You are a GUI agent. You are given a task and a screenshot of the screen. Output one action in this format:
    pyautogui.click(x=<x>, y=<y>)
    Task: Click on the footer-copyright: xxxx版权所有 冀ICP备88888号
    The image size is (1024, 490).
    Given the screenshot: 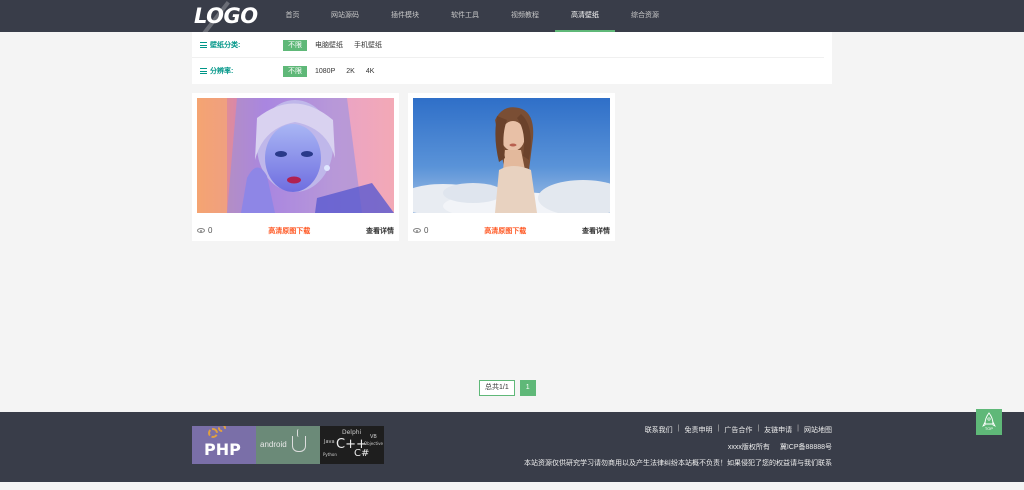 What is the action you would take?
    pyautogui.click(x=780, y=447)
    